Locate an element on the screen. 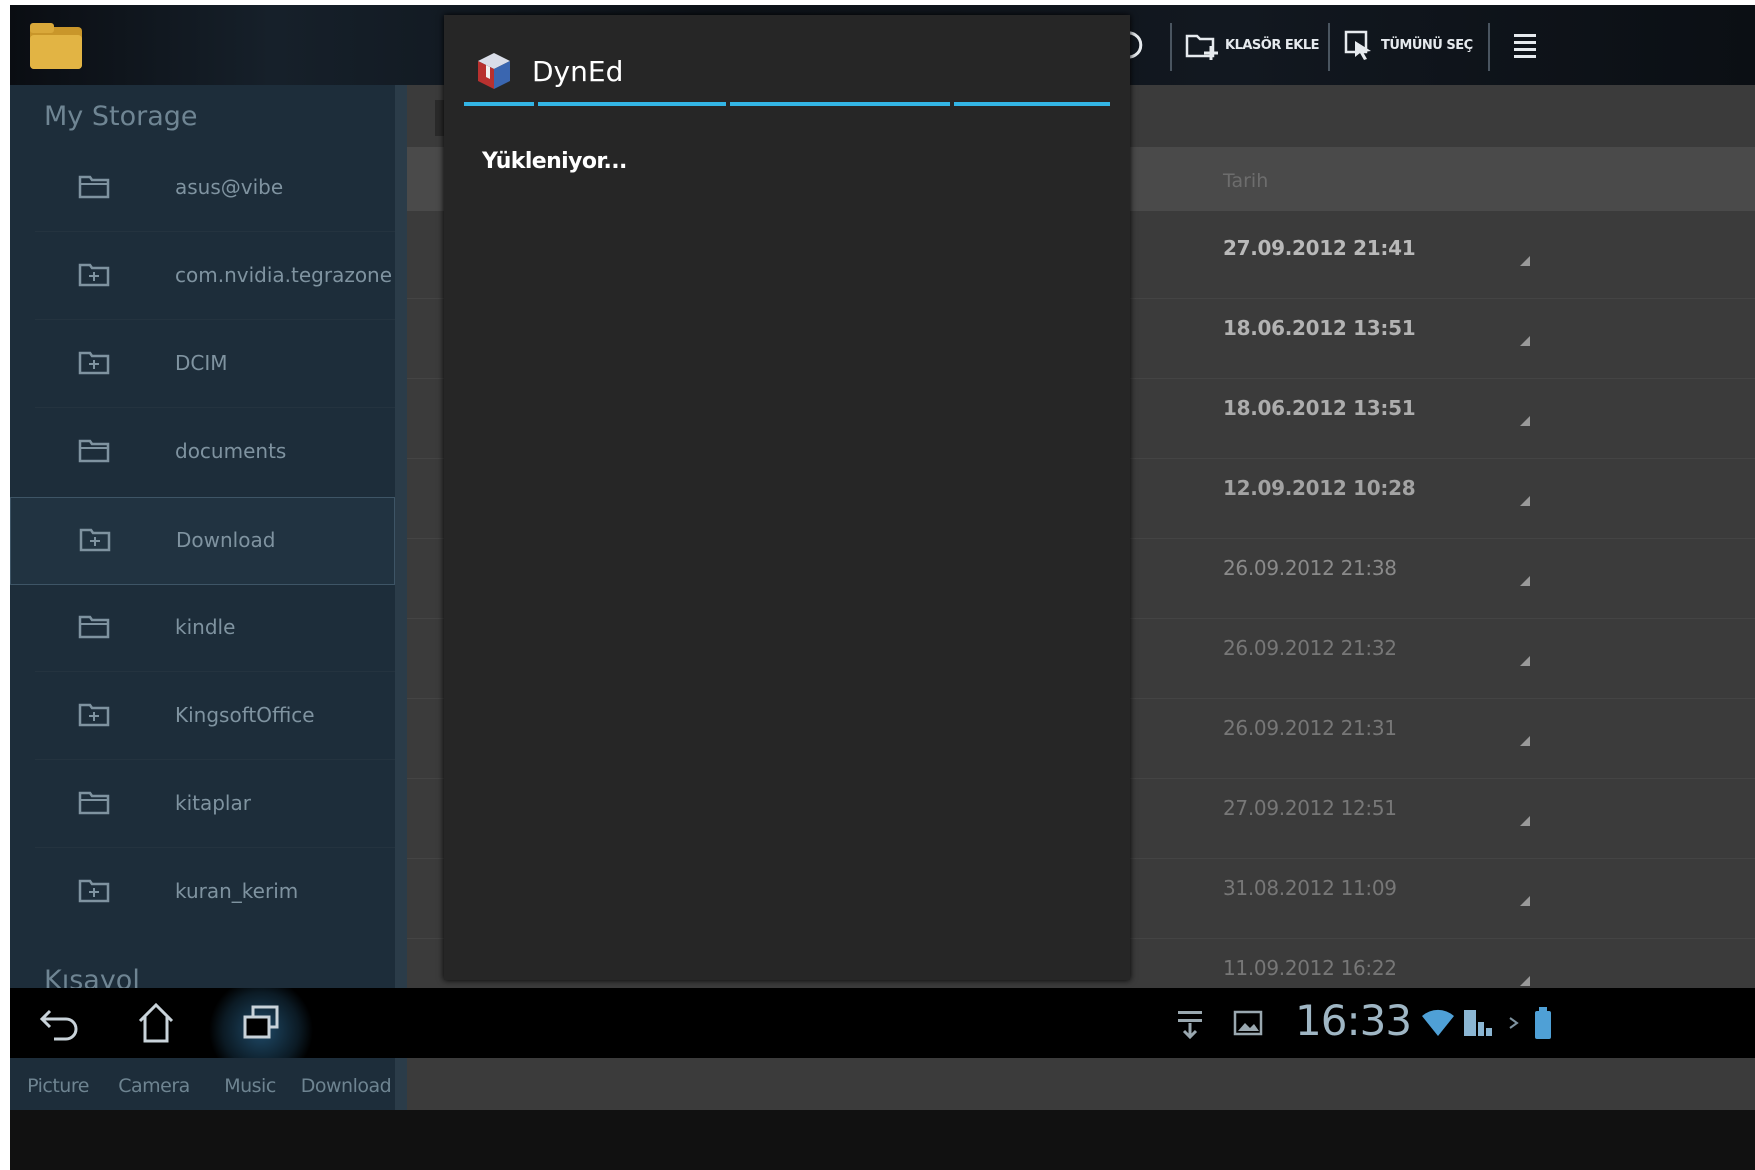  file-manager-app-icon is located at coordinates (57, 46).